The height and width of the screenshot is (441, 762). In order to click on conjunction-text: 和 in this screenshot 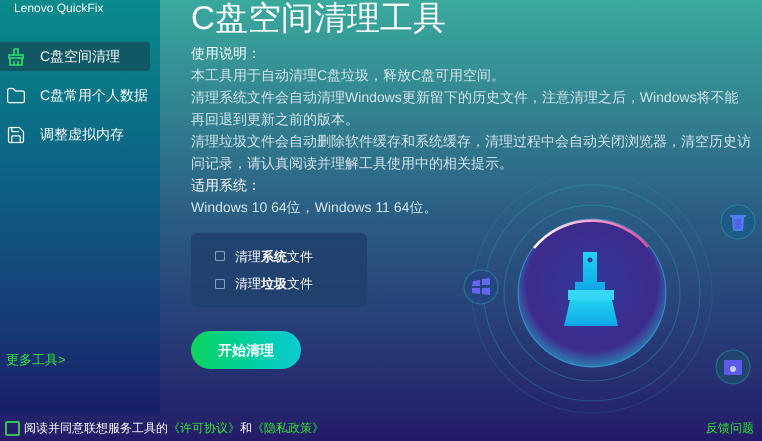, I will do `click(246, 428)`.